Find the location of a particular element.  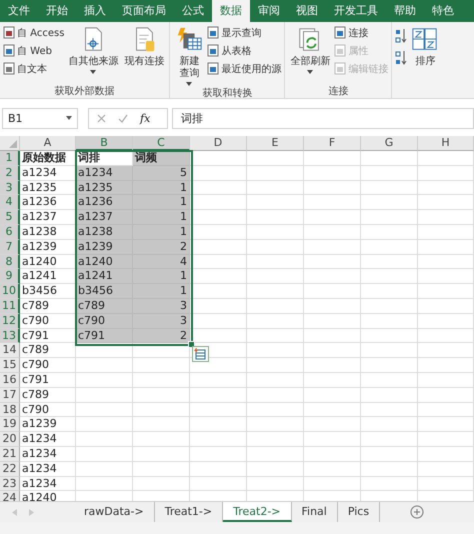

row-header: 19 is located at coordinates (10, 424).